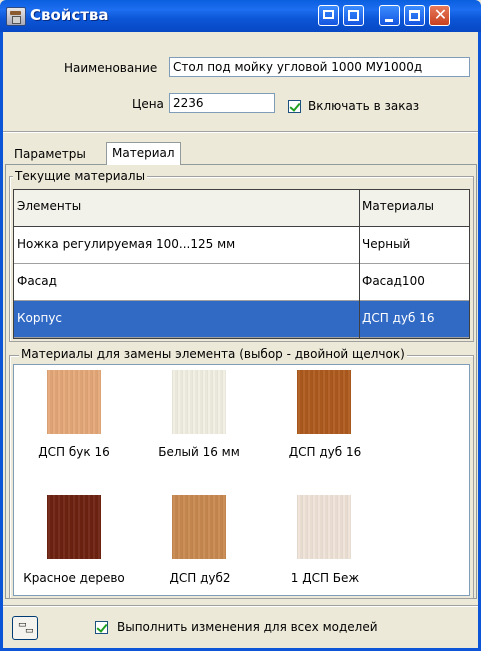  Describe the element at coordinates (414, 208) in the screenshot. I see `column-header-materials: Материалы` at that location.